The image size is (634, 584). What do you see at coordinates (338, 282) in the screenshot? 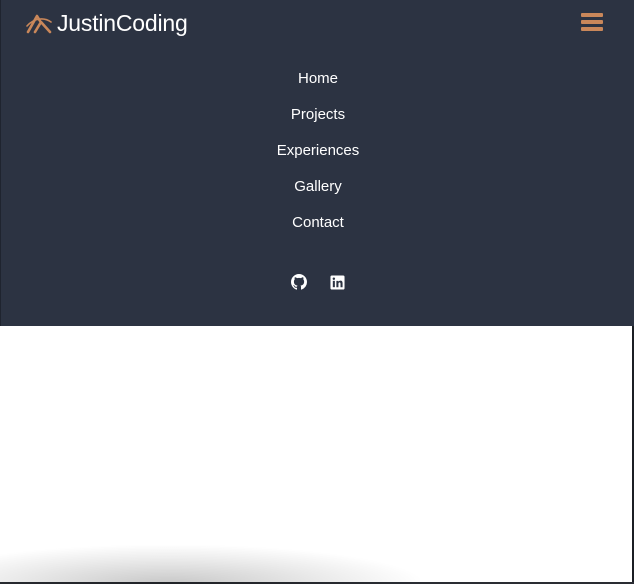
I see `linkedin-icon` at bounding box center [338, 282].